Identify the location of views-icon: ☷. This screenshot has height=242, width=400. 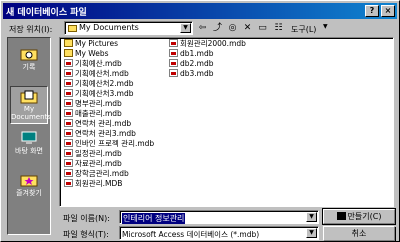
(278, 28).